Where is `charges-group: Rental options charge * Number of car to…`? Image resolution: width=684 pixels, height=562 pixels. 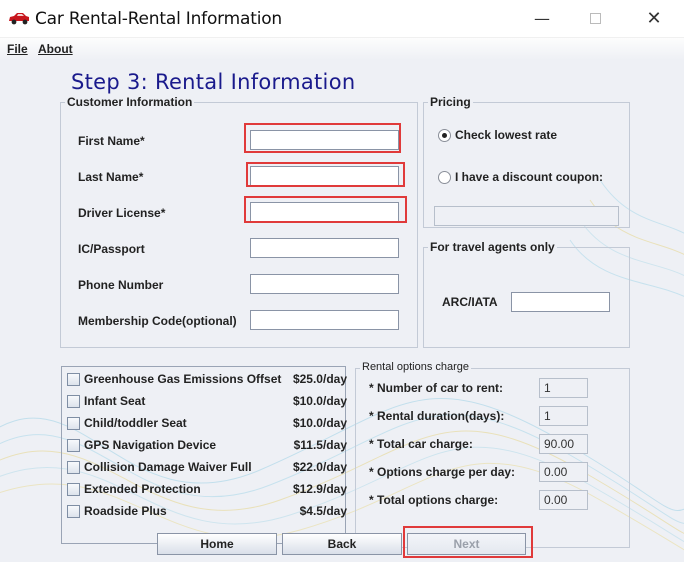
charges-group: Rental options charge * Number of car to… is located at coordinates (492, 454).